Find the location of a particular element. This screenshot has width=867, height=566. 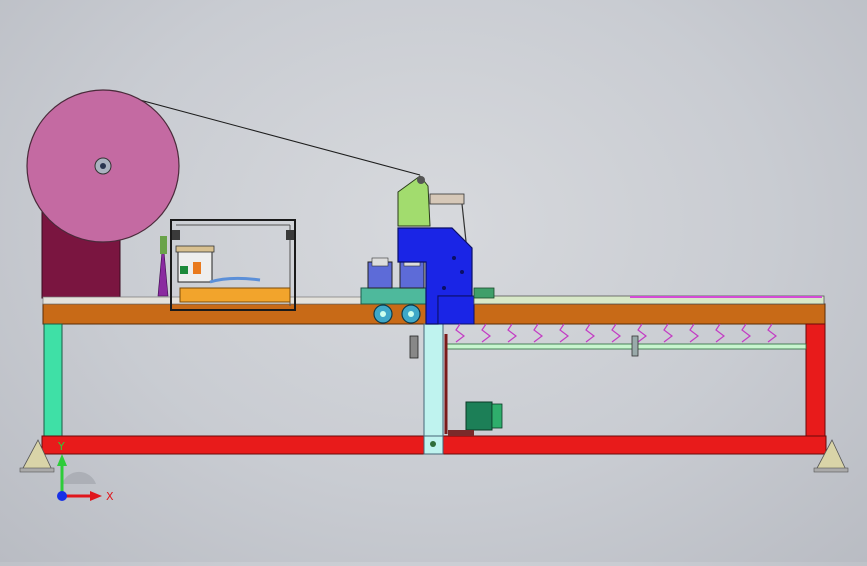

middle-leg is located at coordinates (433, 380).